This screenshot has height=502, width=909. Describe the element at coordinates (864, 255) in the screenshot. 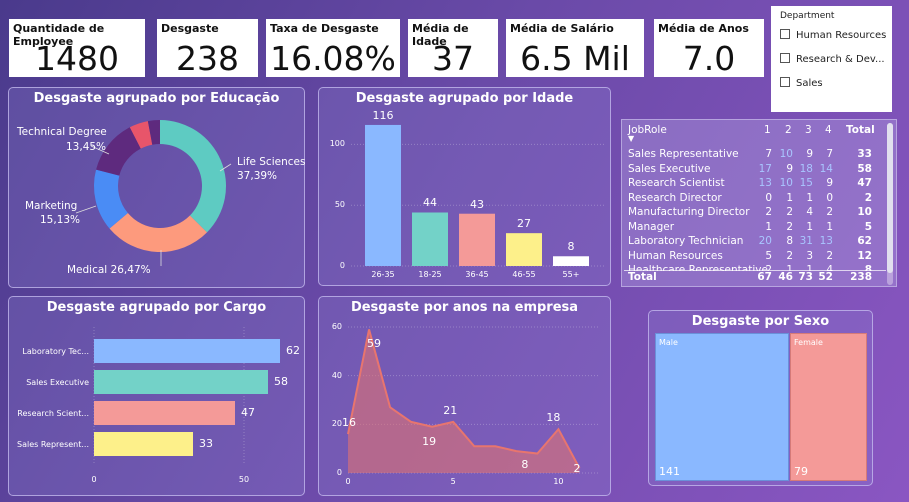

I see `matrix-row-total: 12` at that location.